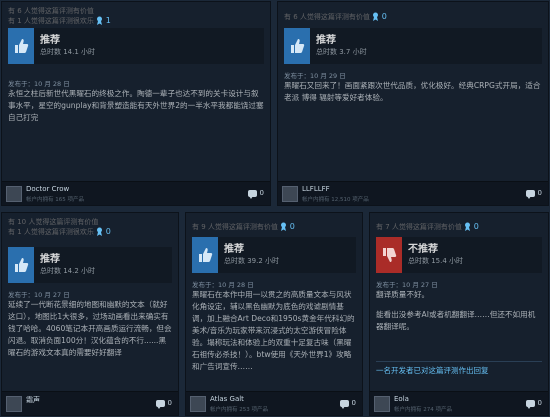  Describe the element at coordinates (423, 410) in the screenshot. I see `products-owned: 帐户内拥有 274 项产品` at that location.